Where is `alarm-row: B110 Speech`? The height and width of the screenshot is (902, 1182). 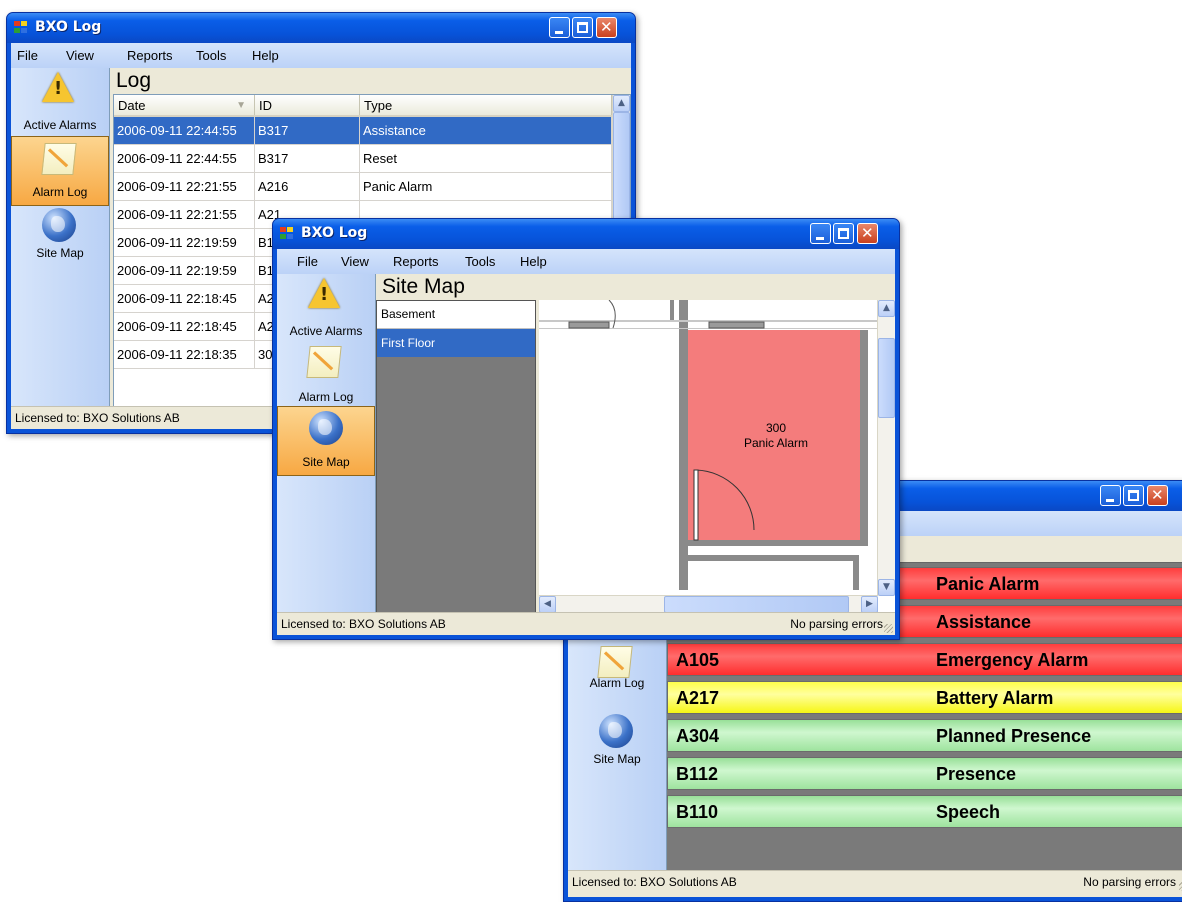
alarm-row: B110 Speech is located at coordinates (924, 811).